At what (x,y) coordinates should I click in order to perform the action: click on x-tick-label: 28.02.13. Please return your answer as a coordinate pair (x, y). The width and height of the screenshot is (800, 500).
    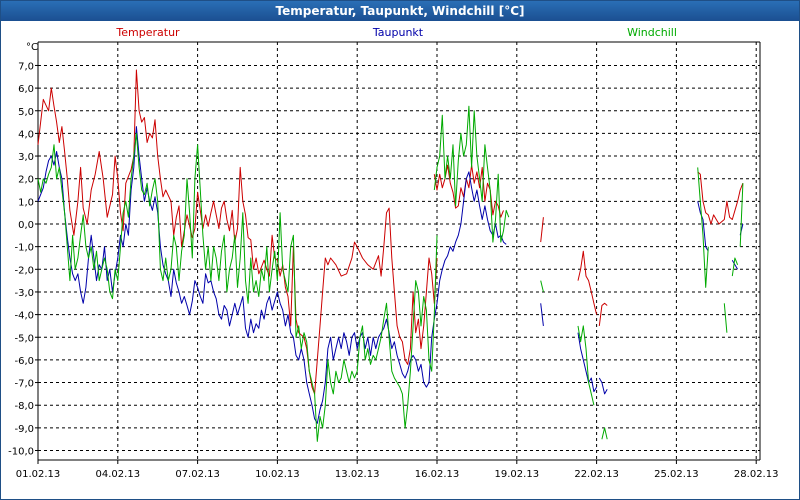
    Looking at the image, I should click on (756, 474).